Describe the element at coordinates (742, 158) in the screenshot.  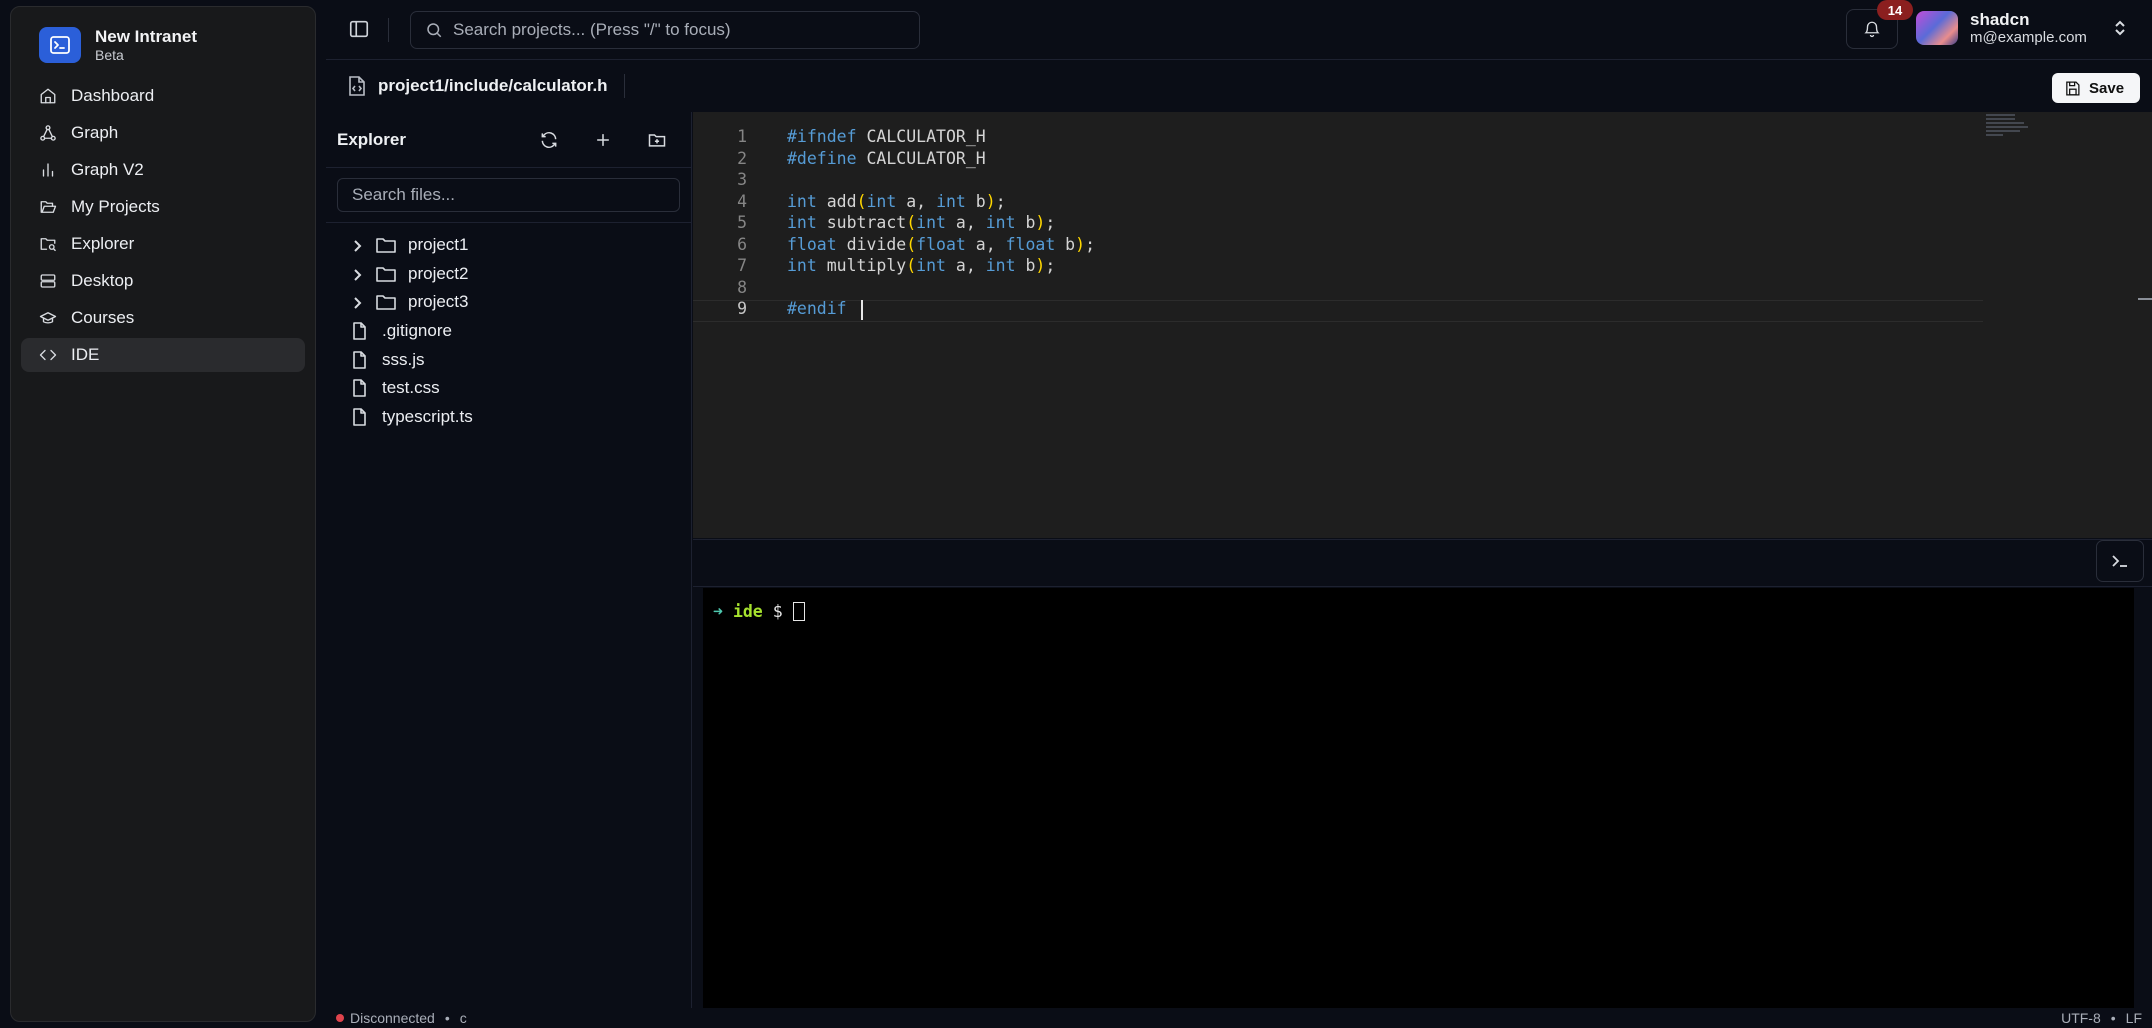
I see `line-number: 2` at that location.